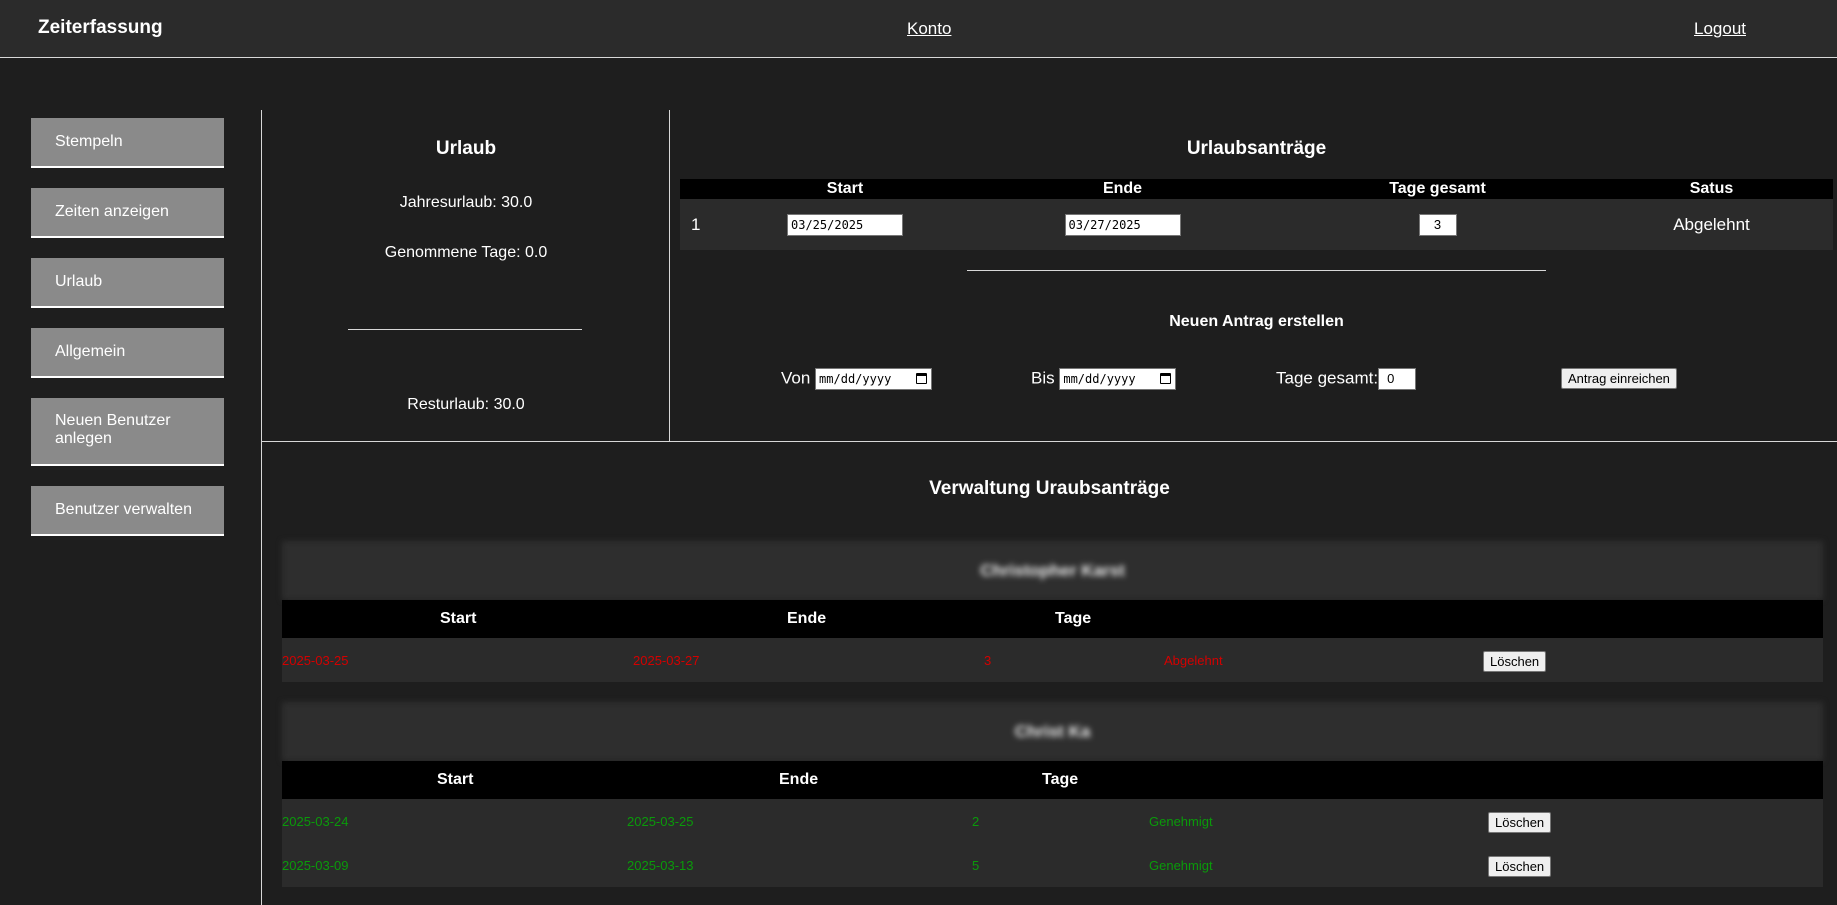 Image resolution: width=1837 pixels, height=905 pixels. Describe the element at coordinates (1043, 378) in the screenshot. I see `bis-label: Bis` at that location.